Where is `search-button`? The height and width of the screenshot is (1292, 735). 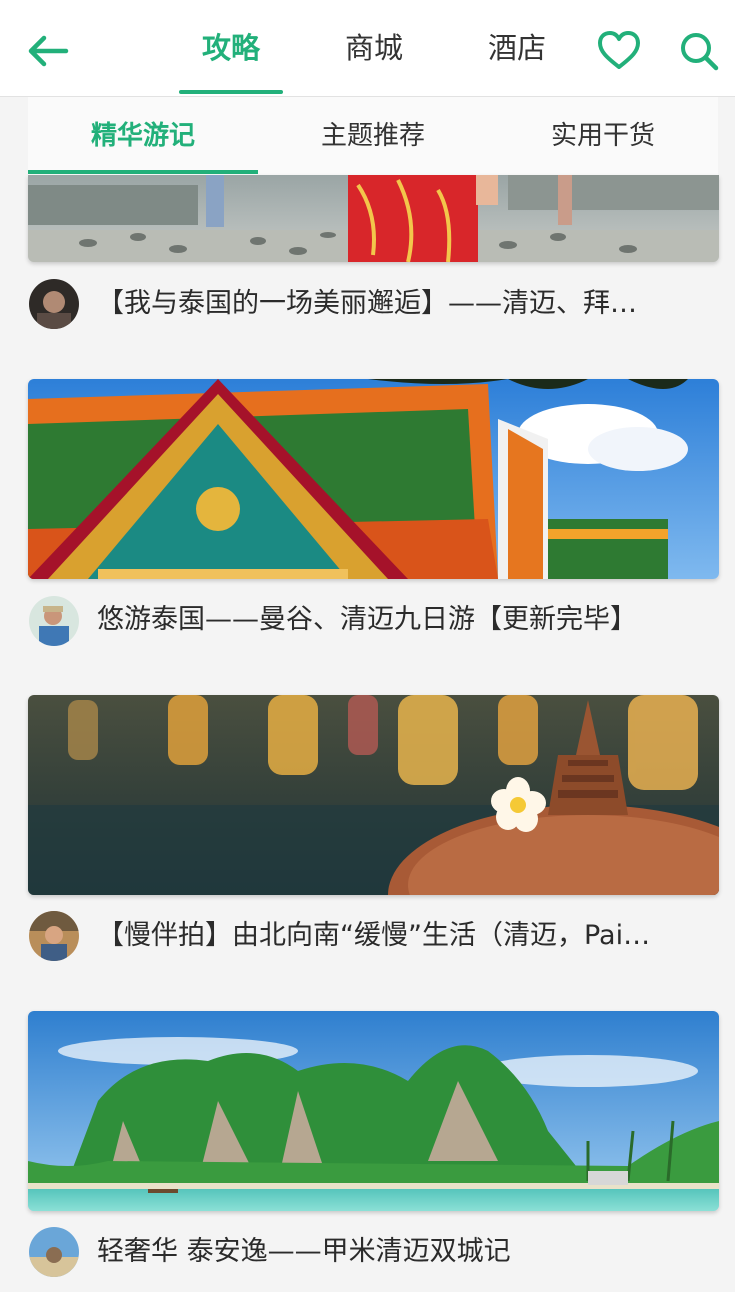
search-button is located at coordinates (699, 51).